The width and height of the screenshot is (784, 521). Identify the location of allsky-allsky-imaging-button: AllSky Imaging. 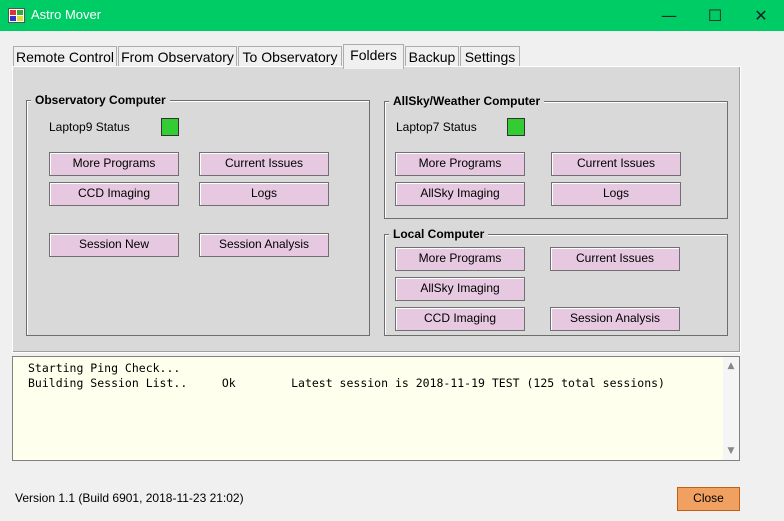
(460, 194).